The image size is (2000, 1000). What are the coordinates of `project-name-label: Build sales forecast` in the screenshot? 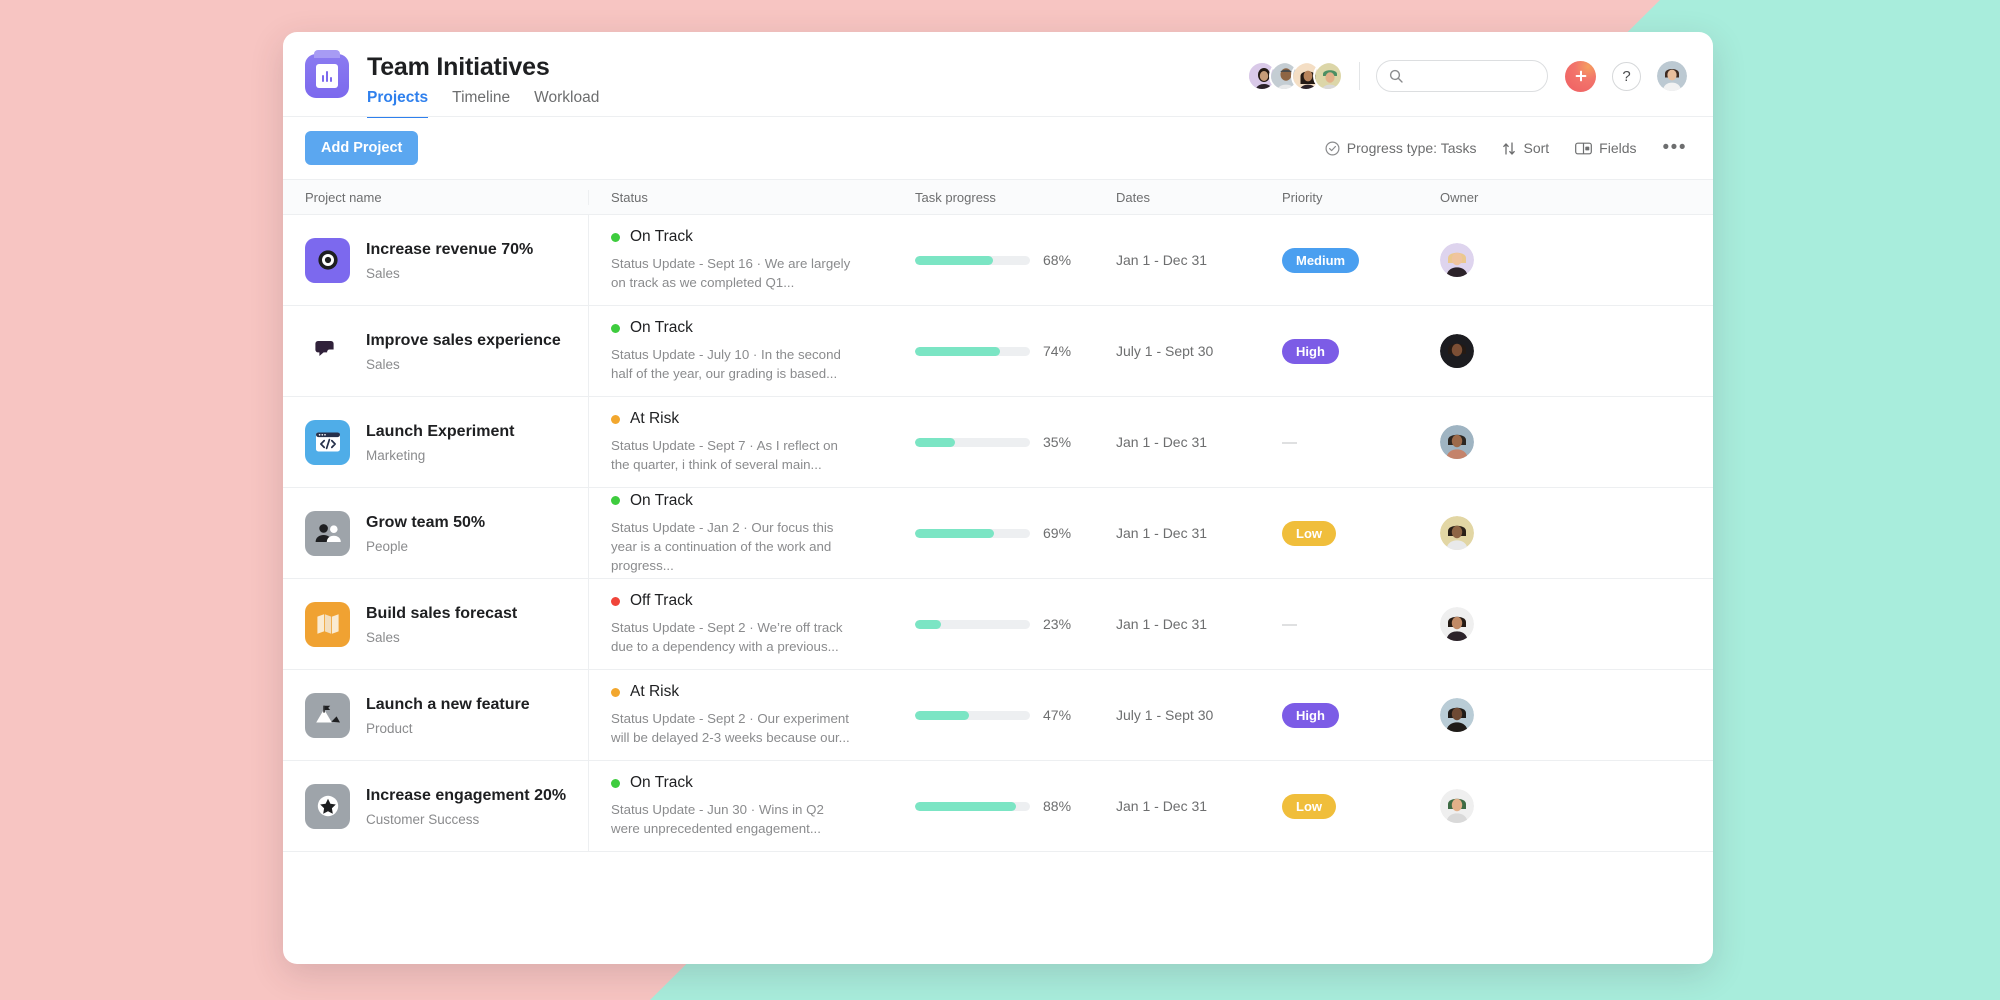 It's located at (442, 613).